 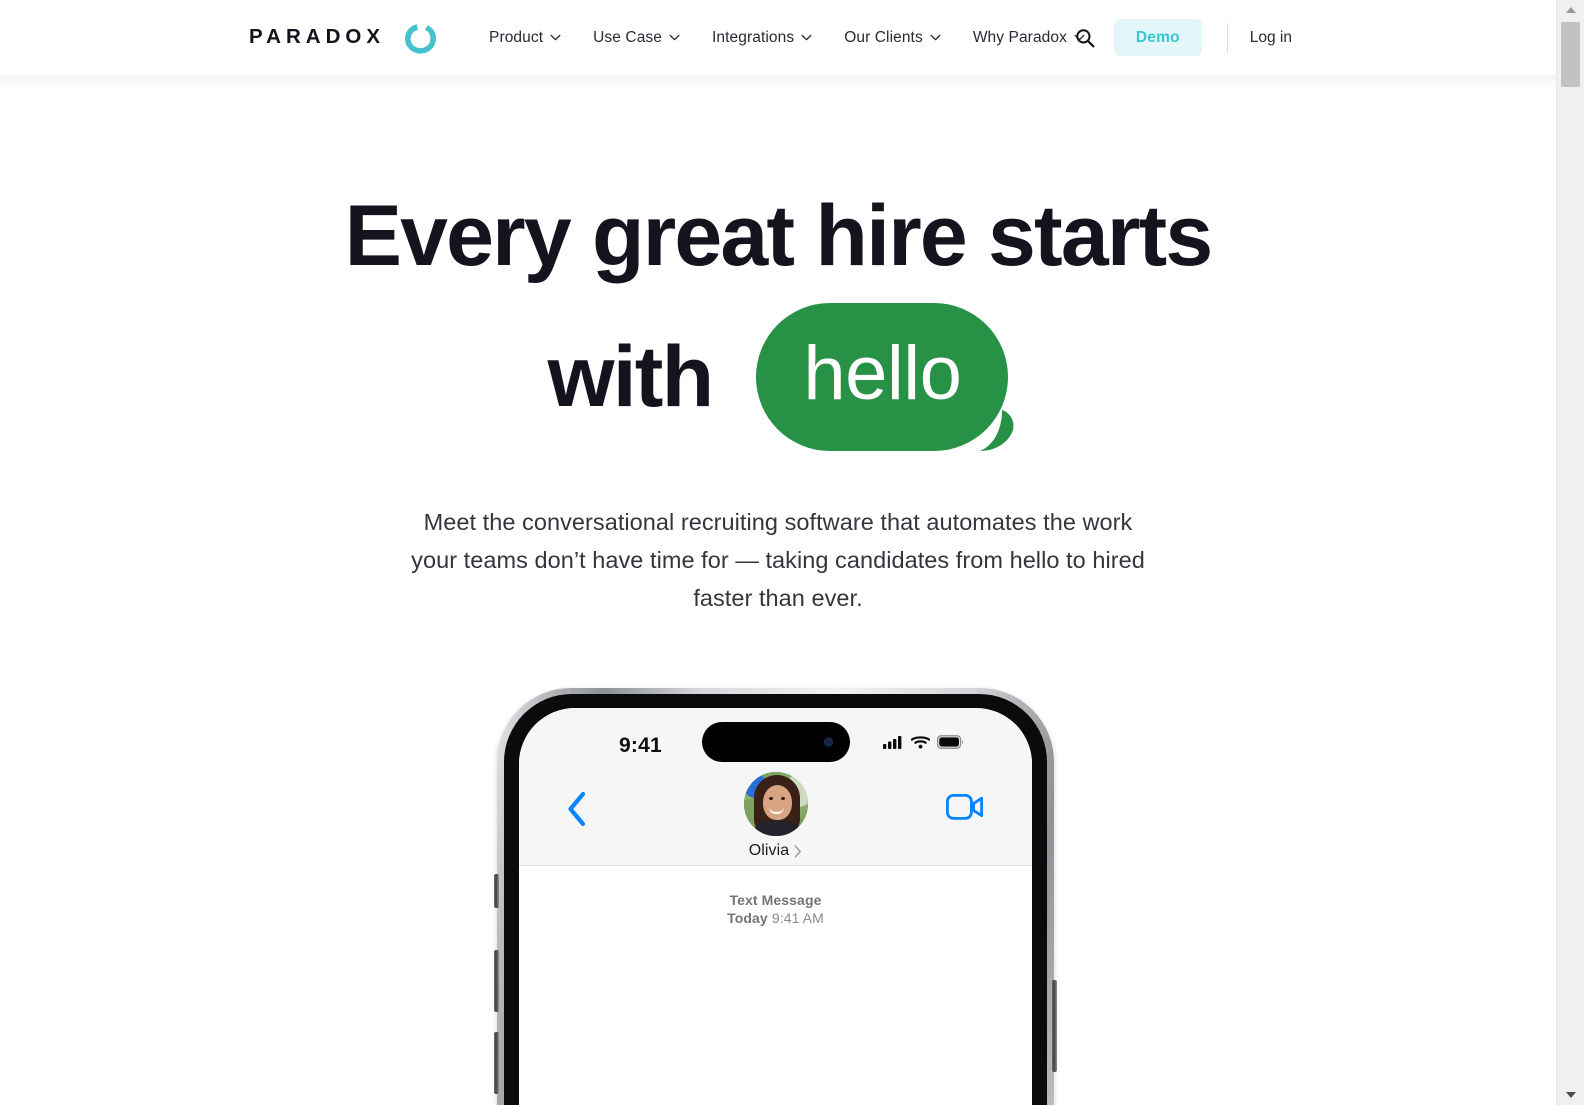 I want to click on brand-wordmark: PARADOX, so click(x=317, y=37).